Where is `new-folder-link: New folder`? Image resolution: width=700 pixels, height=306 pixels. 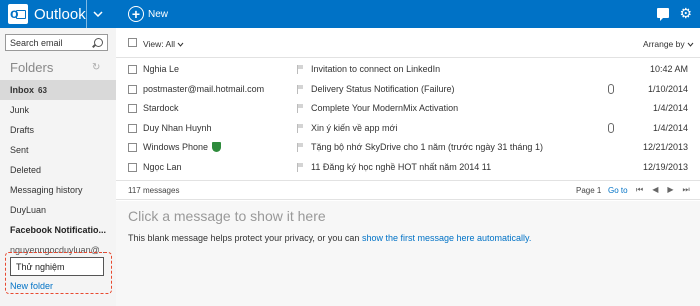
new-folder-link: New folder is located at coordinates (31, 286).